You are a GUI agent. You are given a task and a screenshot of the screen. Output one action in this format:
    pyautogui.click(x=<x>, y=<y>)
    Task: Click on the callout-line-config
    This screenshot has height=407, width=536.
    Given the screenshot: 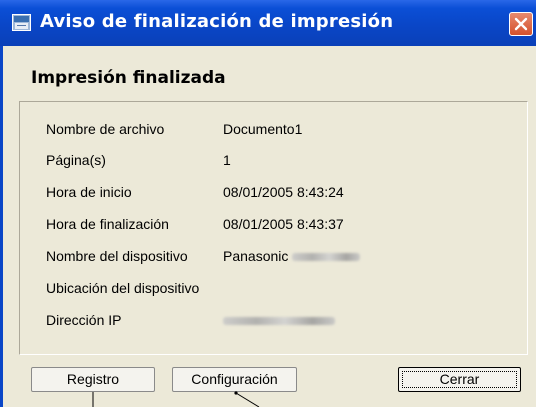 What is the action you would take?
    pyautogui.click(x=247, y=399)
    